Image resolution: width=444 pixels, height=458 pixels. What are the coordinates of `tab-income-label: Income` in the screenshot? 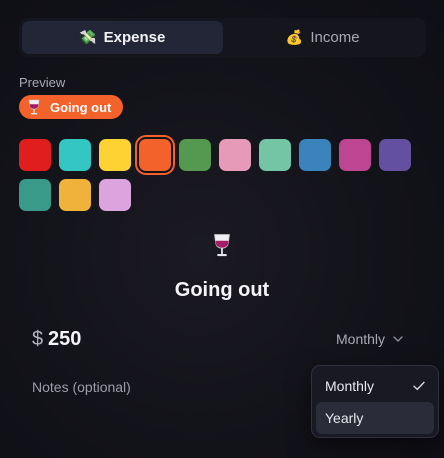 It's located at (335, 37).